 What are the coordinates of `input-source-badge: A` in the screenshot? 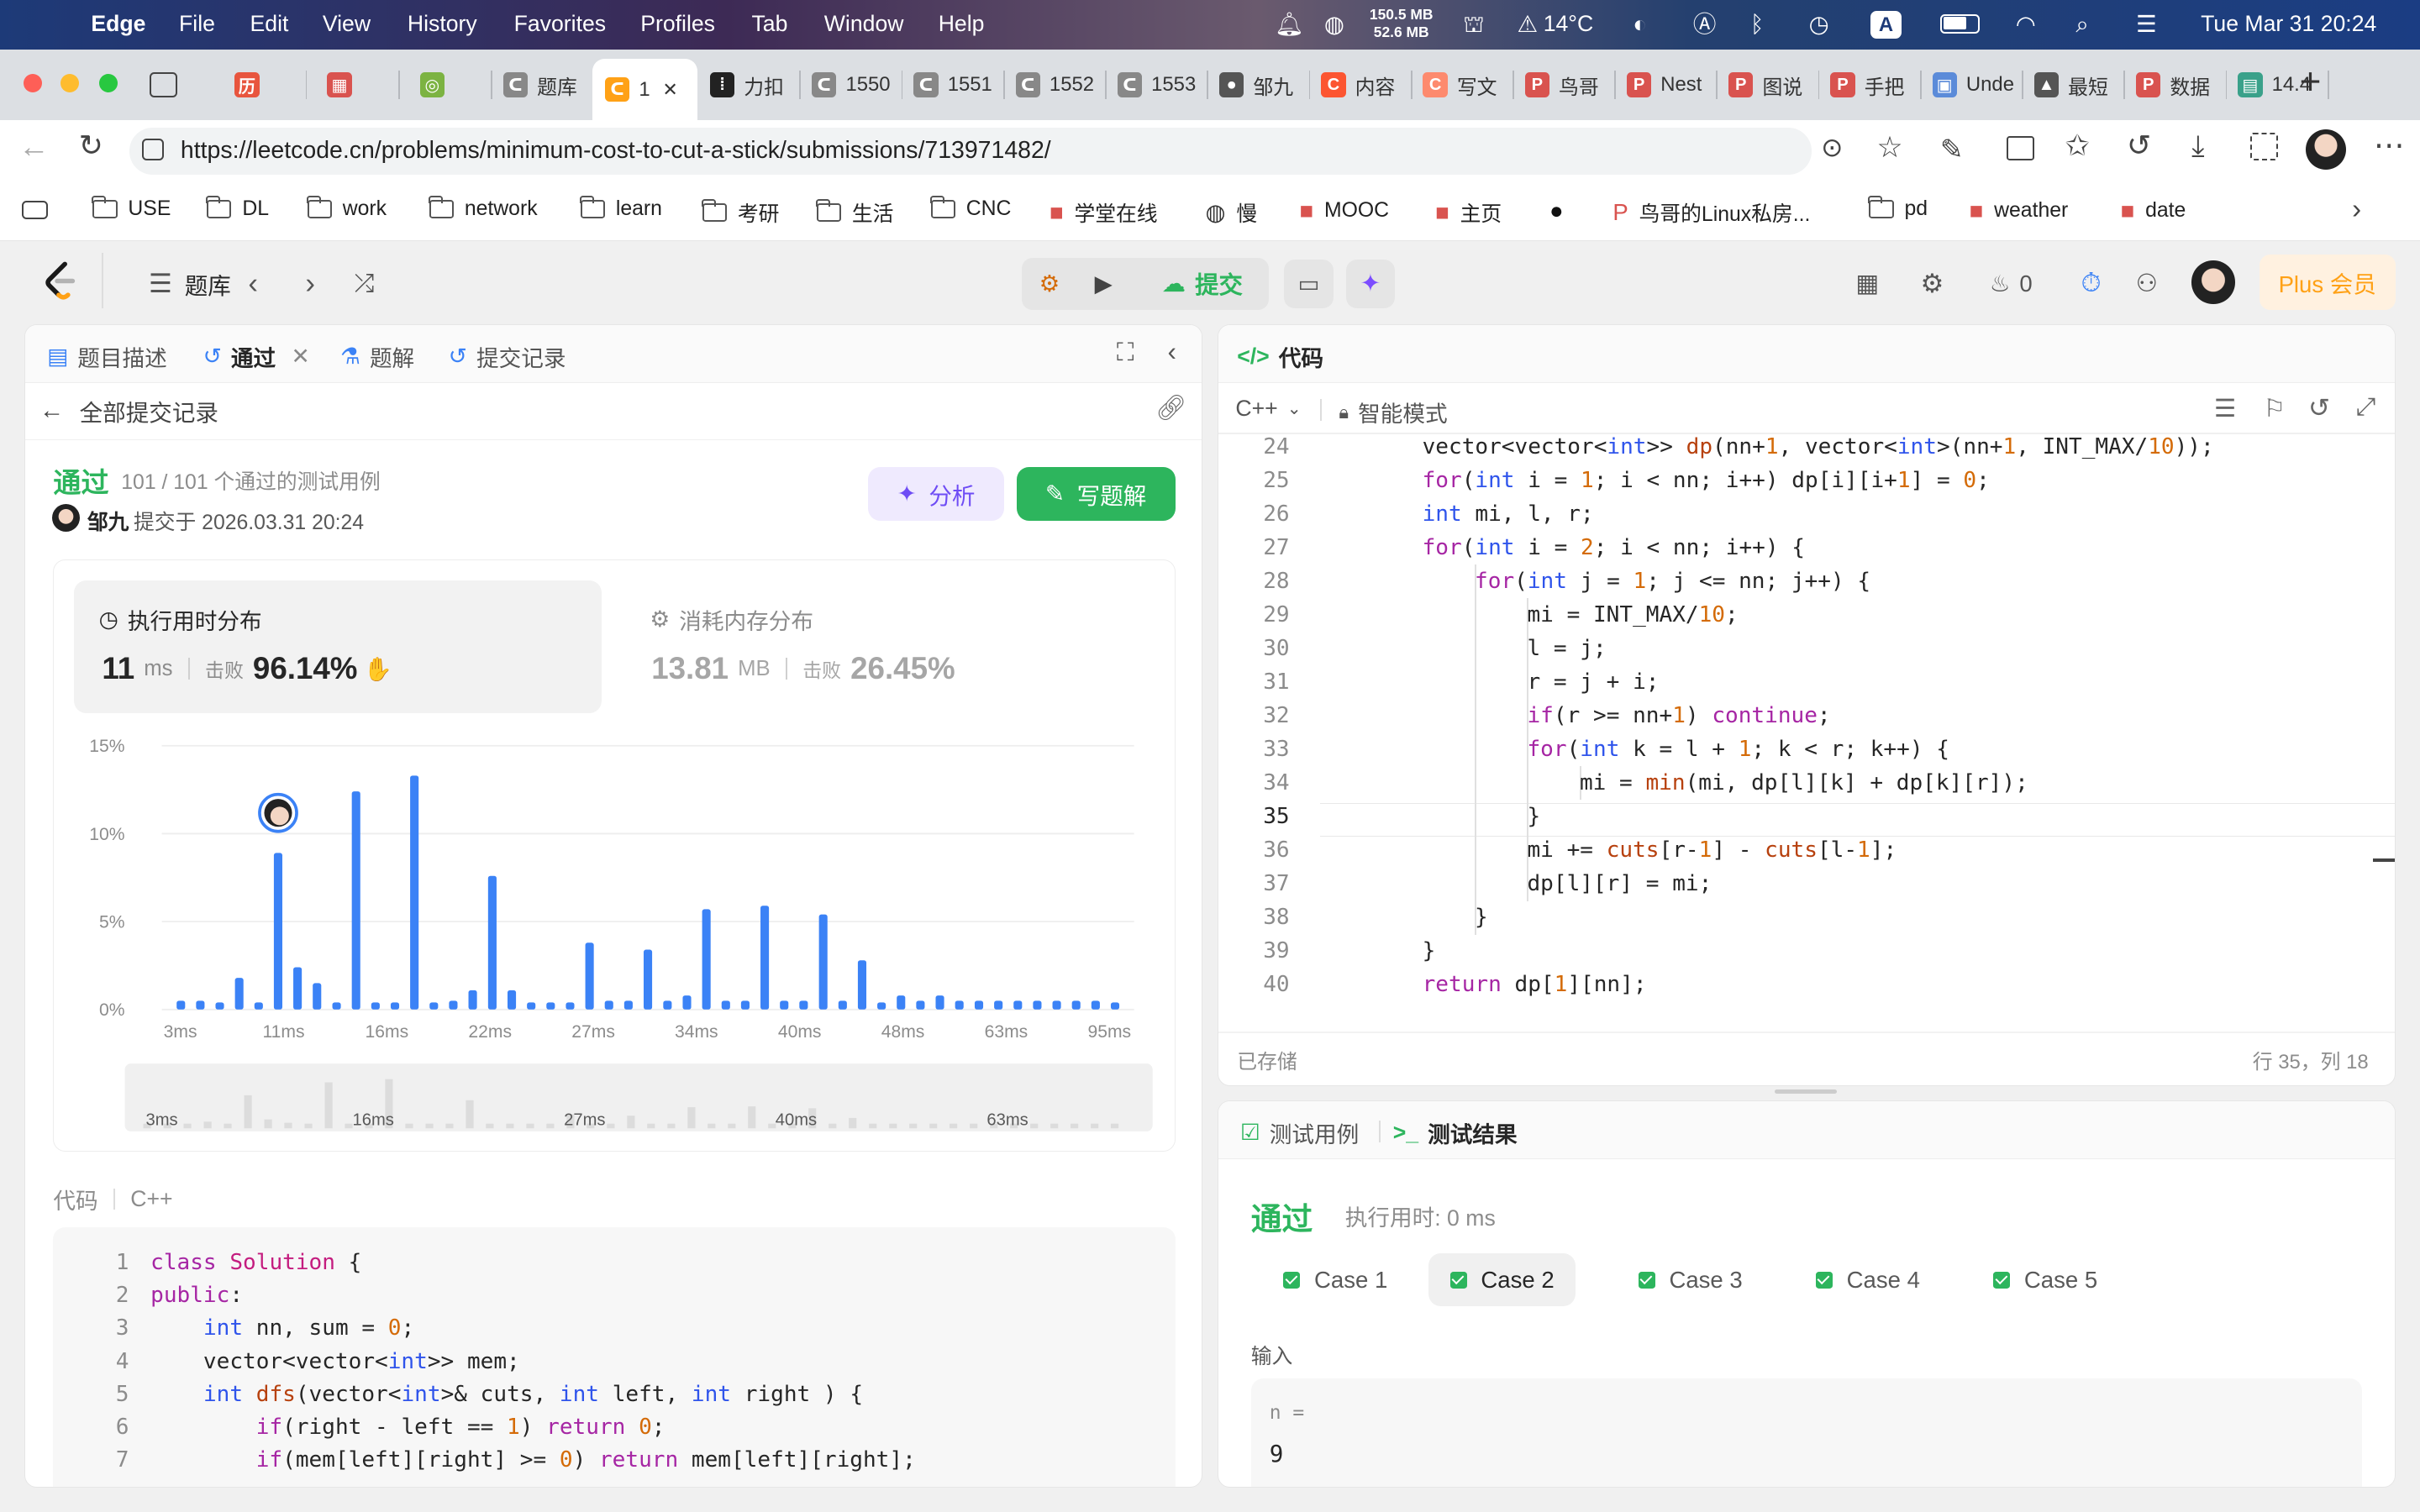 It's located at (1886, 24).